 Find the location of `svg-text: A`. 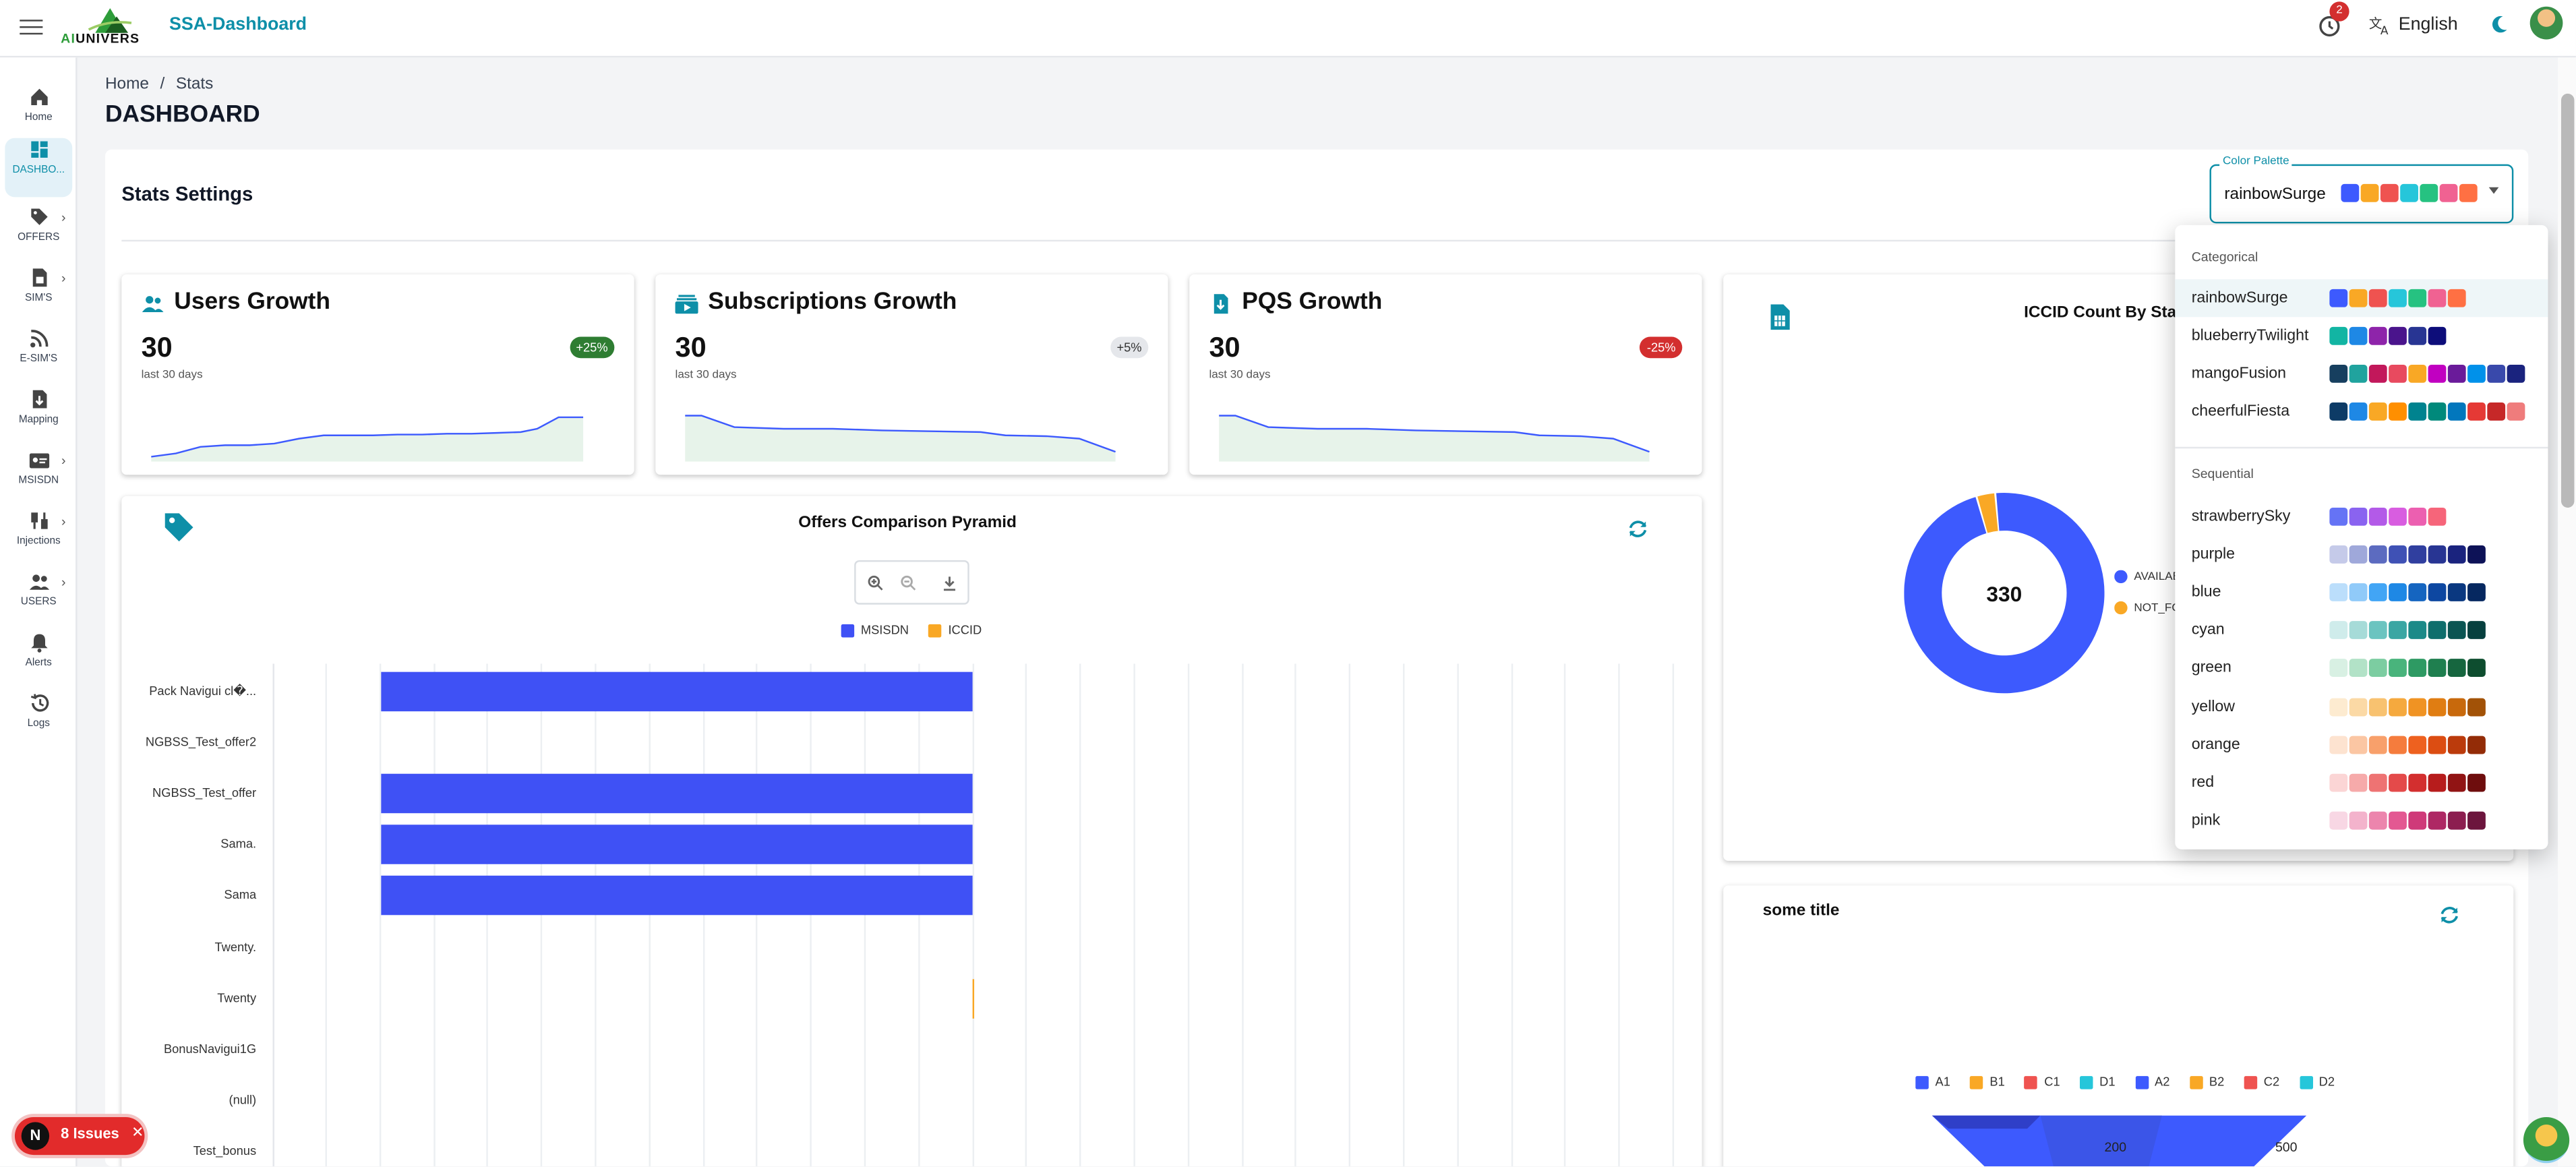

svg-text: A is located at coordinates (2384, 30).